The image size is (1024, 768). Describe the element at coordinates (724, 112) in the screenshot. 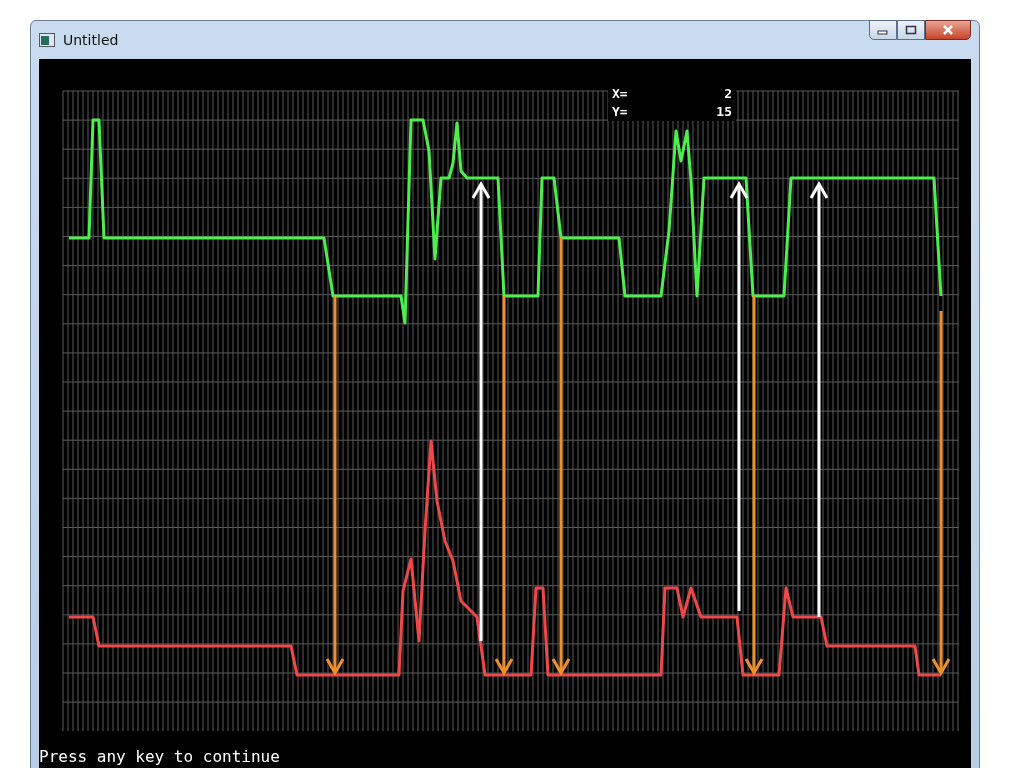

I see `readout-value: 15` at that location.